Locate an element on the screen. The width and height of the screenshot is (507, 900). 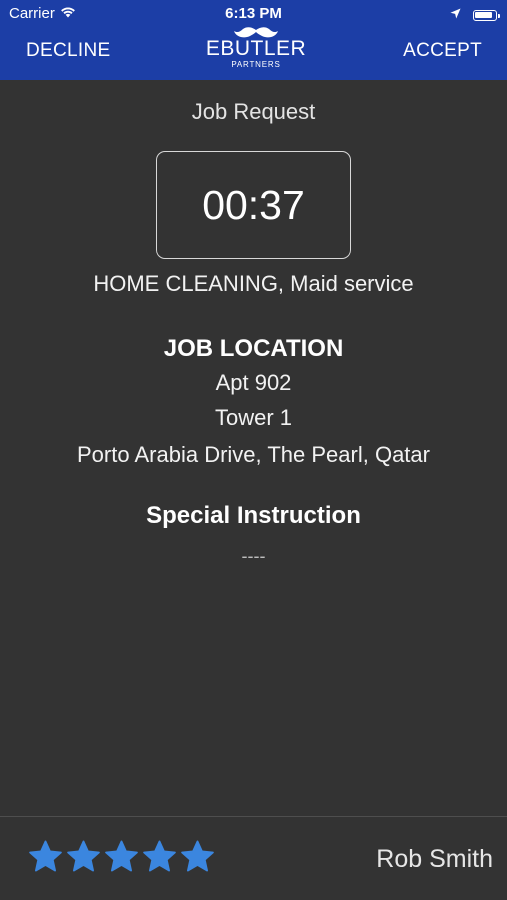
countdown-timer: 00:37 is located at coordinates (253, 205).